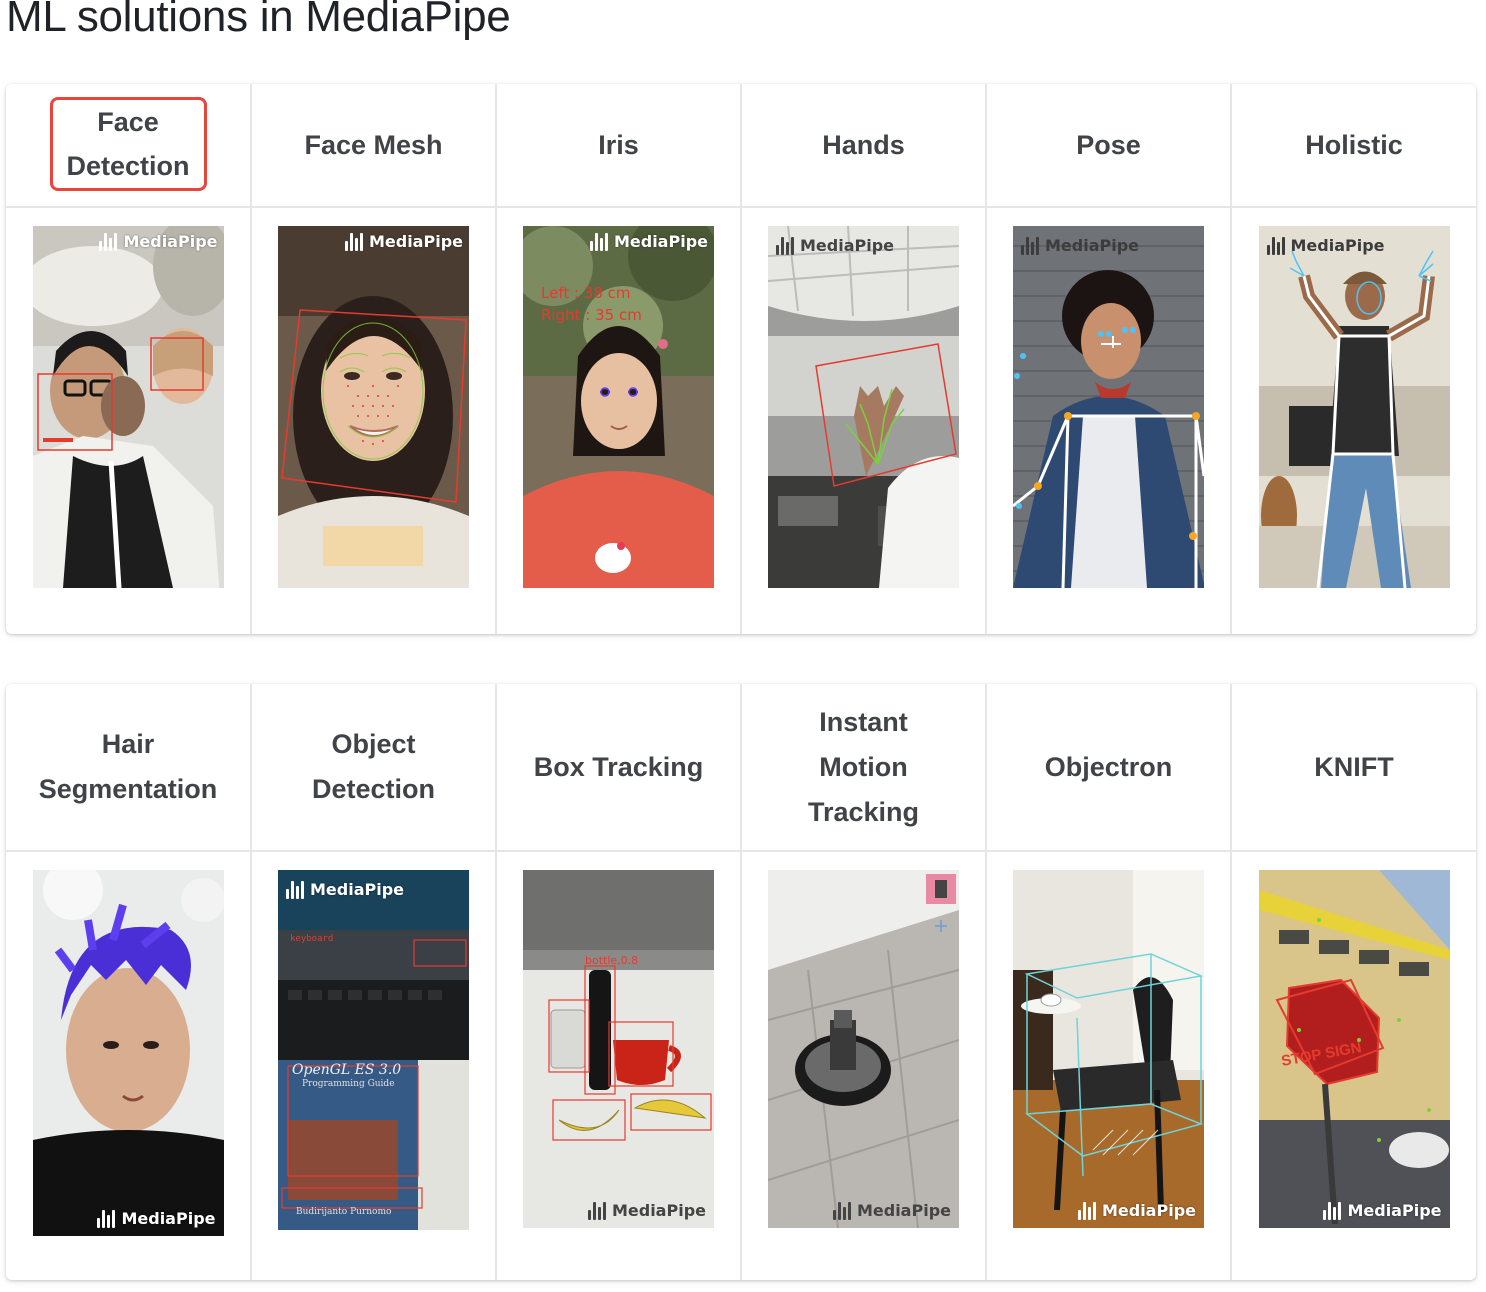  I want to click on header-pose: Pose, so click(1108, 146).